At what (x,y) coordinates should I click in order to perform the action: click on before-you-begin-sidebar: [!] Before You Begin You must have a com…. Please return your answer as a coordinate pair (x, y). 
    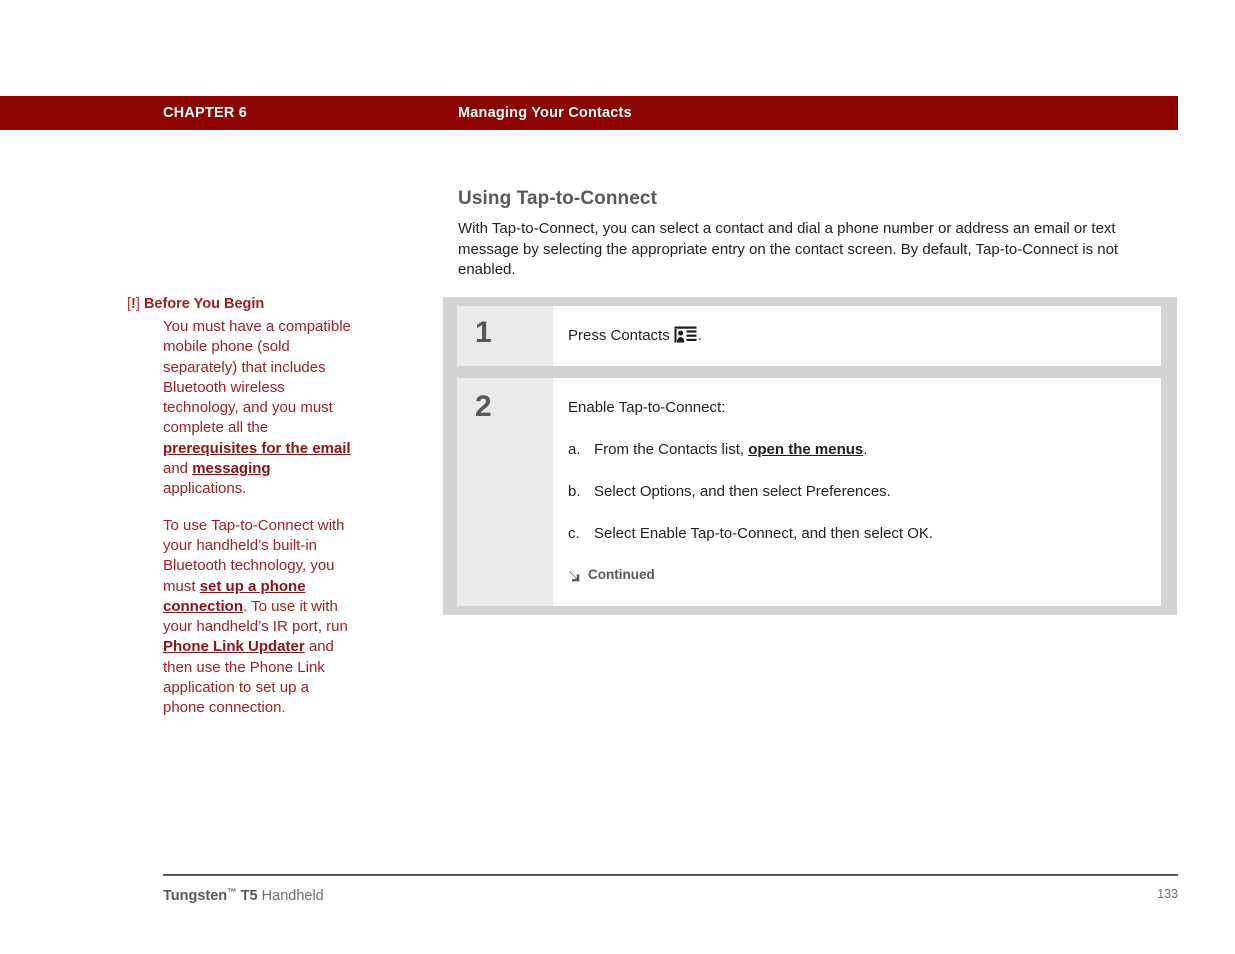
    Looking at the image, I should click on (242, 506).